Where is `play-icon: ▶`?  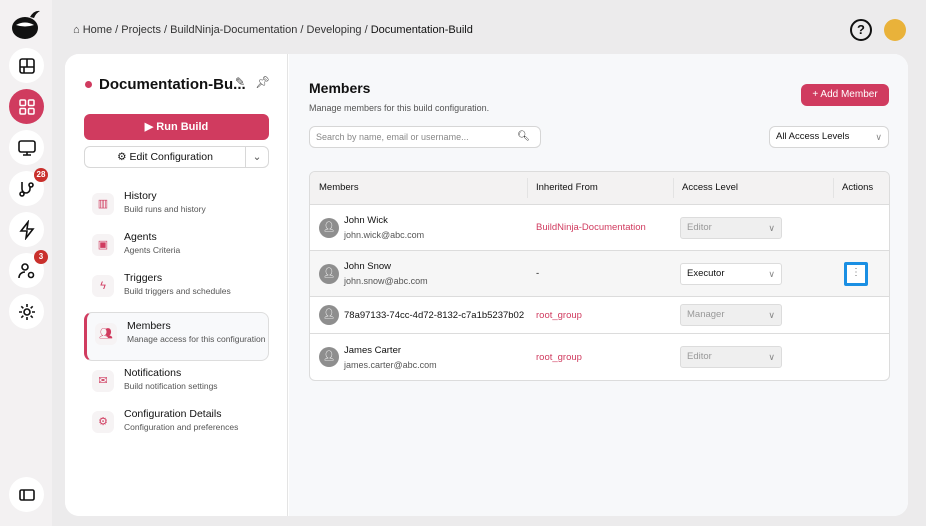
play-icon: ▶ is located at coordinates (150, 127).